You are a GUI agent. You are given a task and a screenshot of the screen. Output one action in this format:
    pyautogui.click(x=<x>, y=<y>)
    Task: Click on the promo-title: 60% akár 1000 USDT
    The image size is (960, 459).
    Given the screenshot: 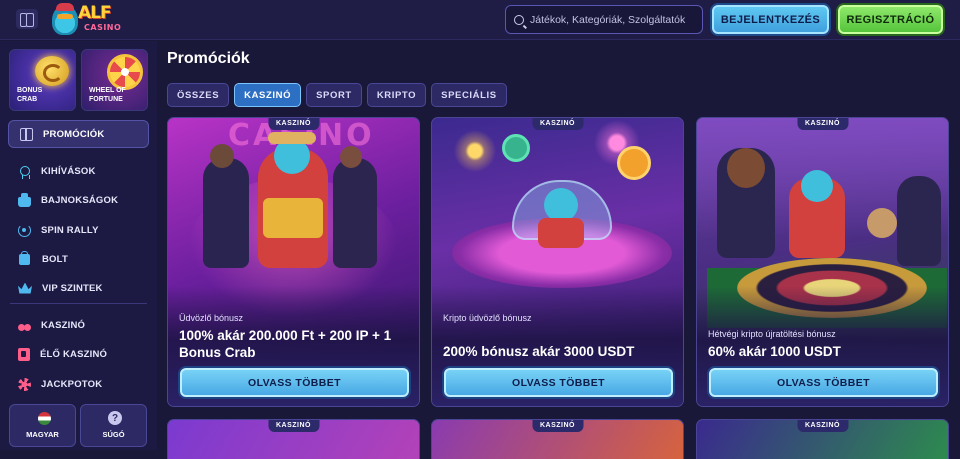 What is the action you would take?
    pyautogui.click(x=774, y=351)
    